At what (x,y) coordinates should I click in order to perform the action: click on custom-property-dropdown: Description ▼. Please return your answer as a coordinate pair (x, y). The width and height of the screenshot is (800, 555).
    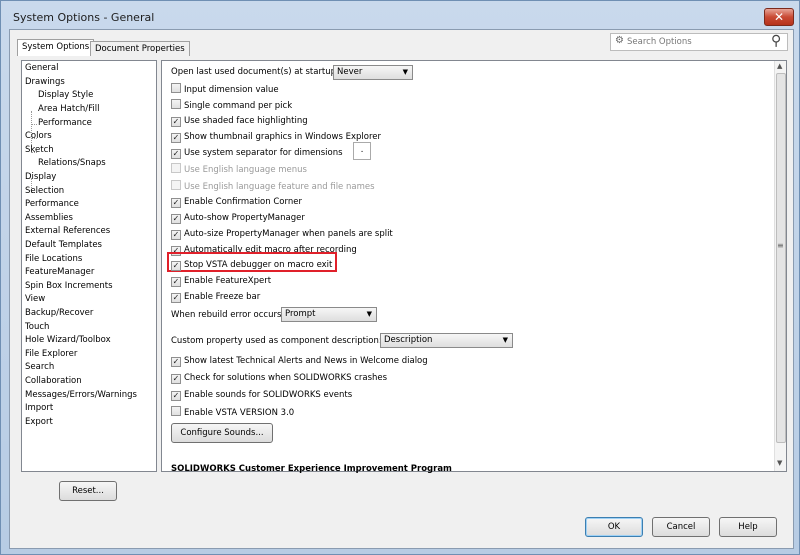
    Looking at the image, I should click on (446, 340).